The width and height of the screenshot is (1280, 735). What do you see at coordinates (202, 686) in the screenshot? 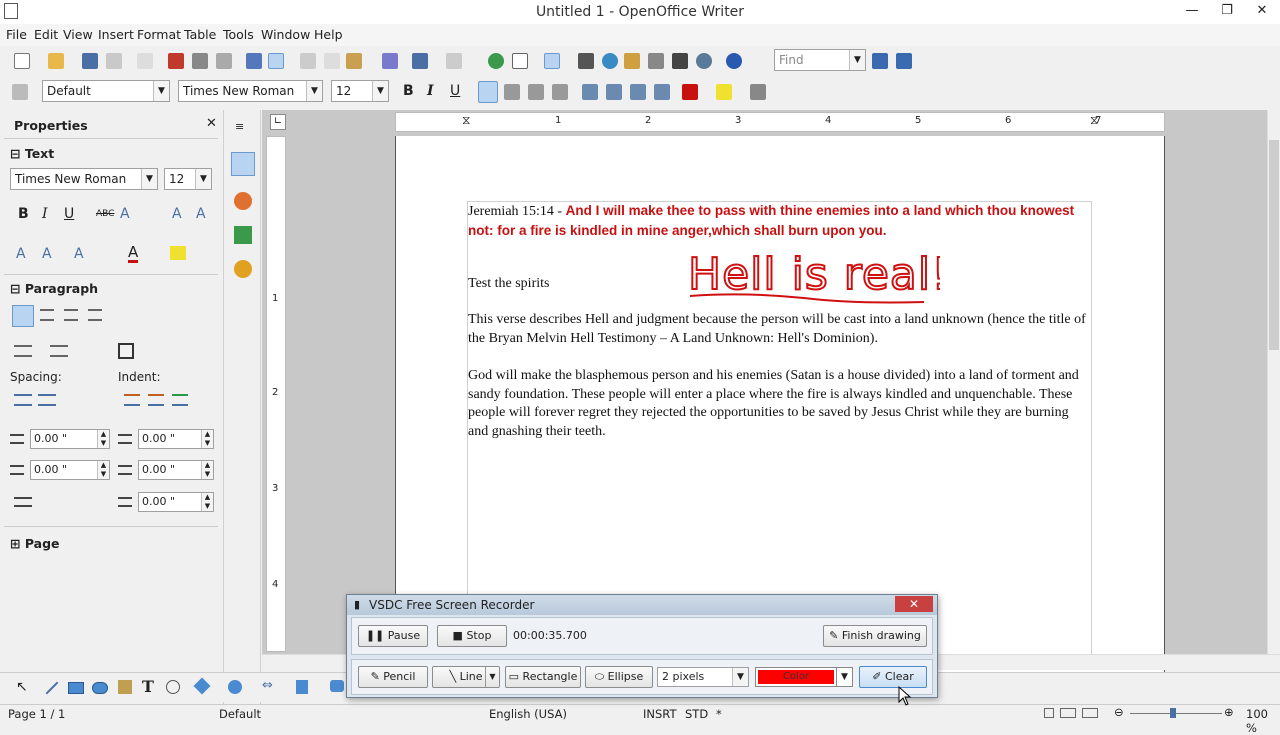
I see `basic-shapes-icon` at bounding box center [202, 686].